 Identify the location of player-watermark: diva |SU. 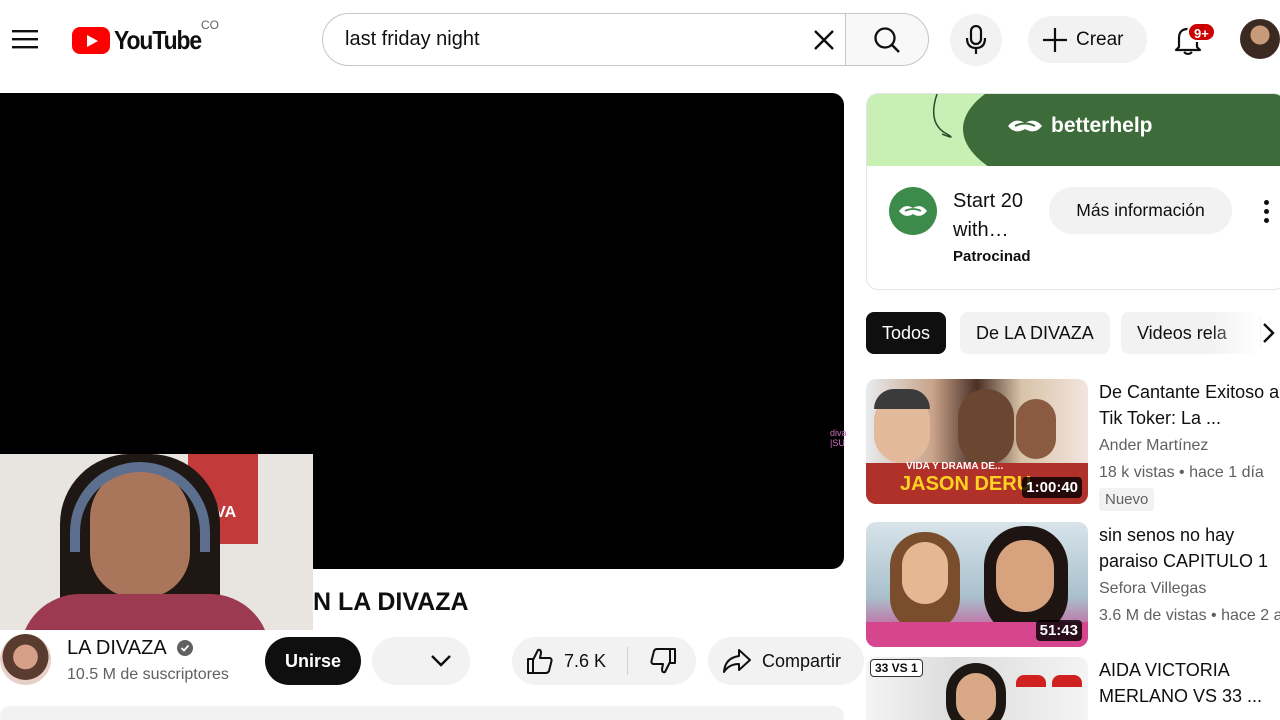
(838, 438).